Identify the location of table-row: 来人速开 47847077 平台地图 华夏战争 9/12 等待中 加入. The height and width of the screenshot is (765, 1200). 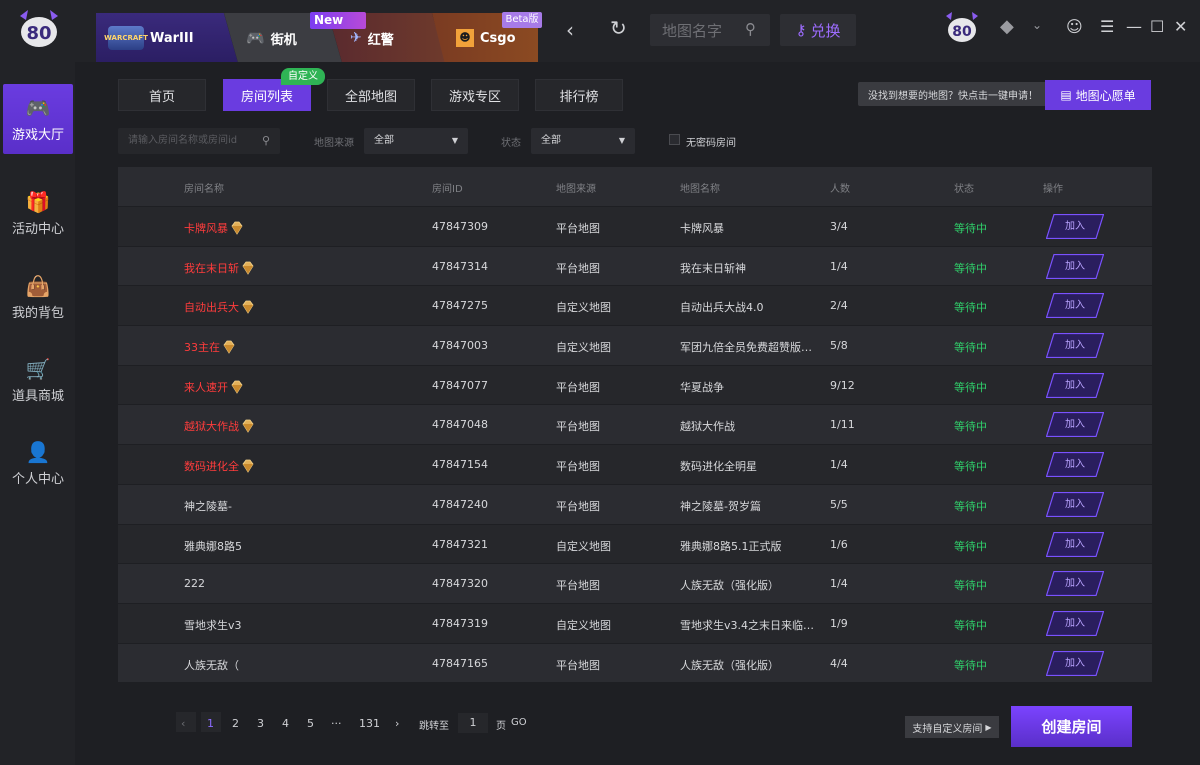
(635, 384).